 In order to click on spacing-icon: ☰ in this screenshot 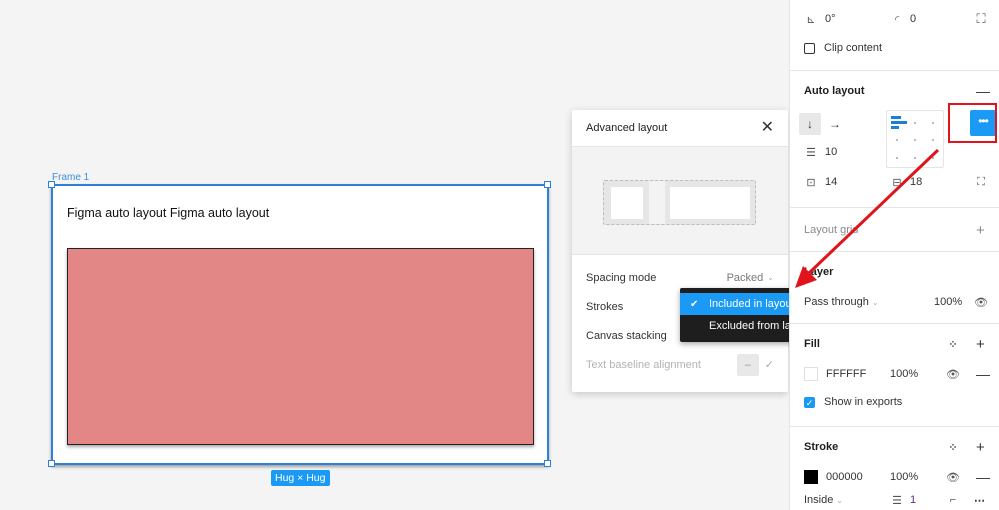, I will do `click(811, 152)`.